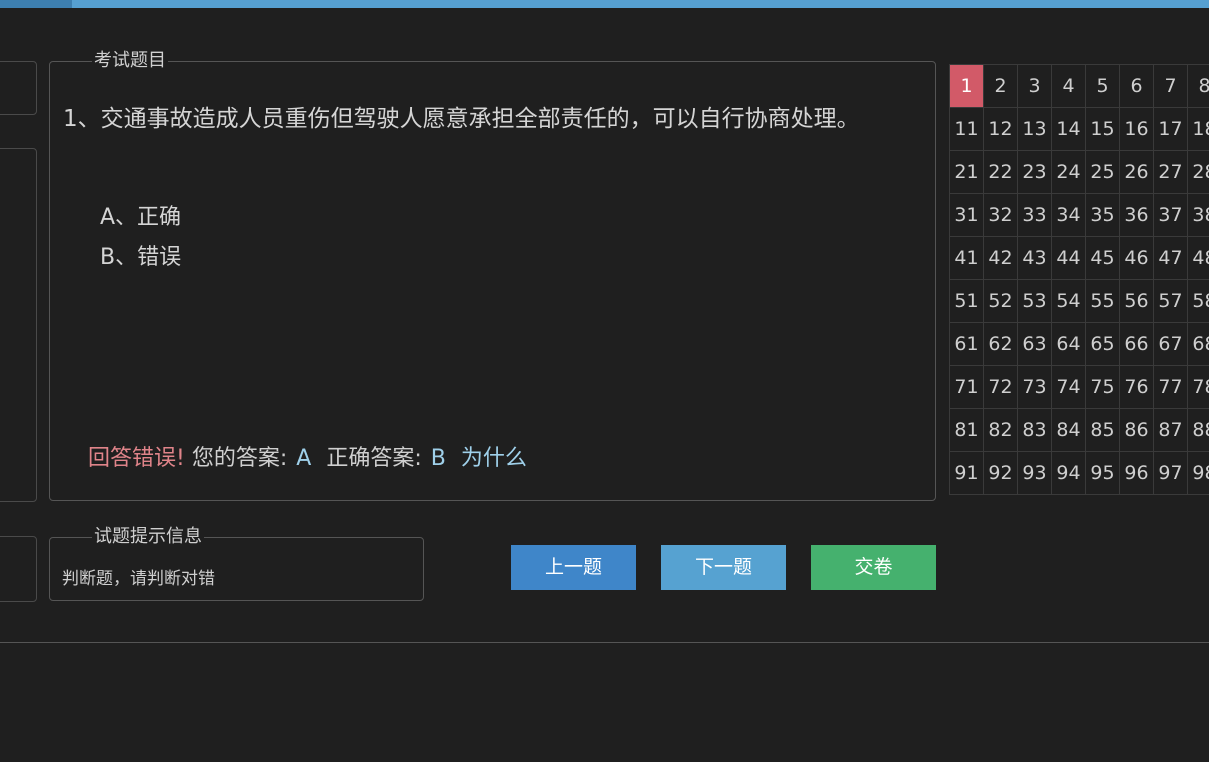 The image size is (1209, 762). What do you see at coordinates (1137, 258) in the screenshot?
I see `question-number-cell: 46` at bounding box center [1137, 258].